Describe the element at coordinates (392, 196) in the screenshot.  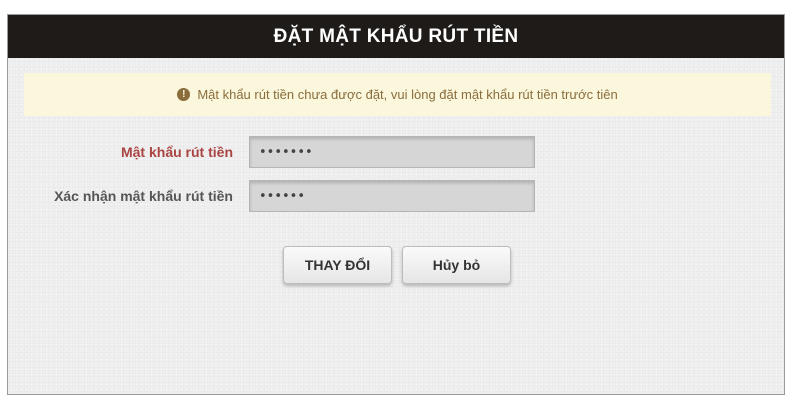
I see `confirm-password-input` at that location.